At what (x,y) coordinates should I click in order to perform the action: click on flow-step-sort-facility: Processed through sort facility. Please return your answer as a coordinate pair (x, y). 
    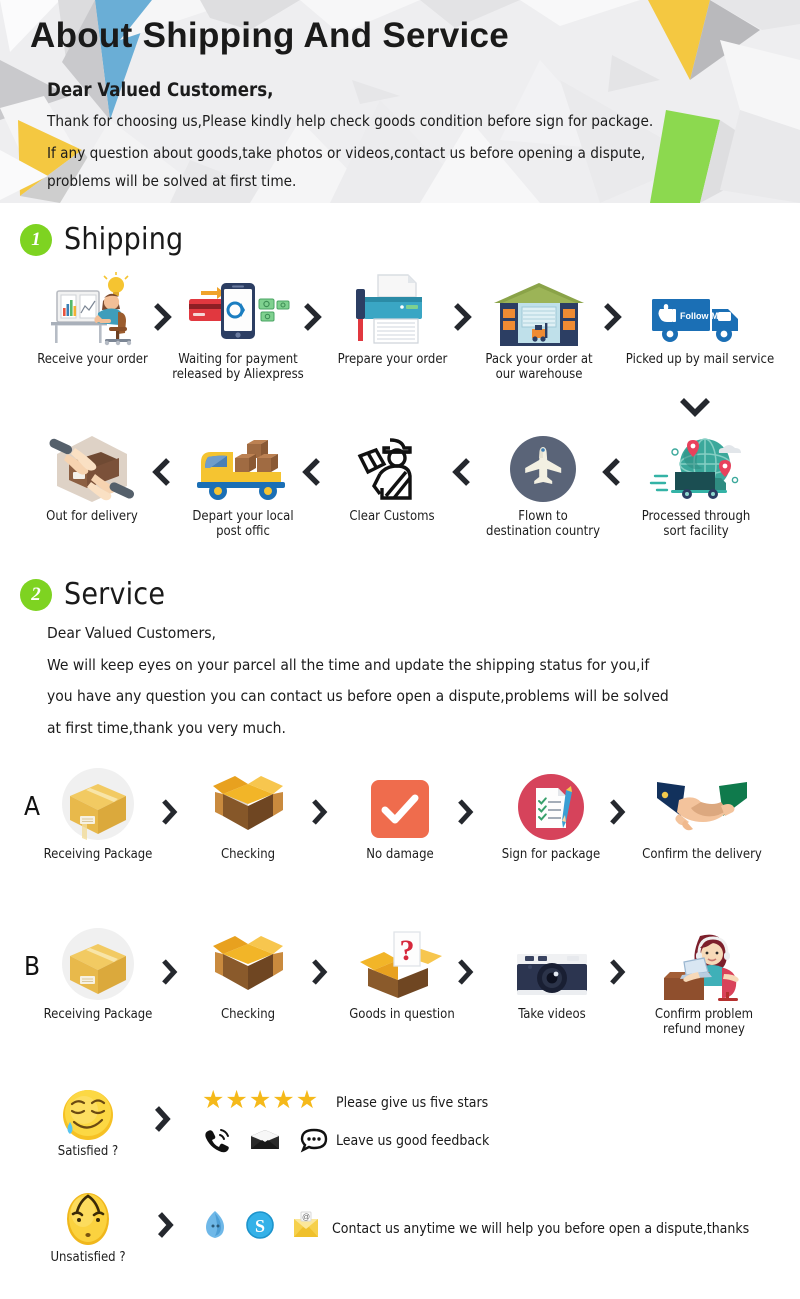
    Looking at the image, I should click on (696, 486).